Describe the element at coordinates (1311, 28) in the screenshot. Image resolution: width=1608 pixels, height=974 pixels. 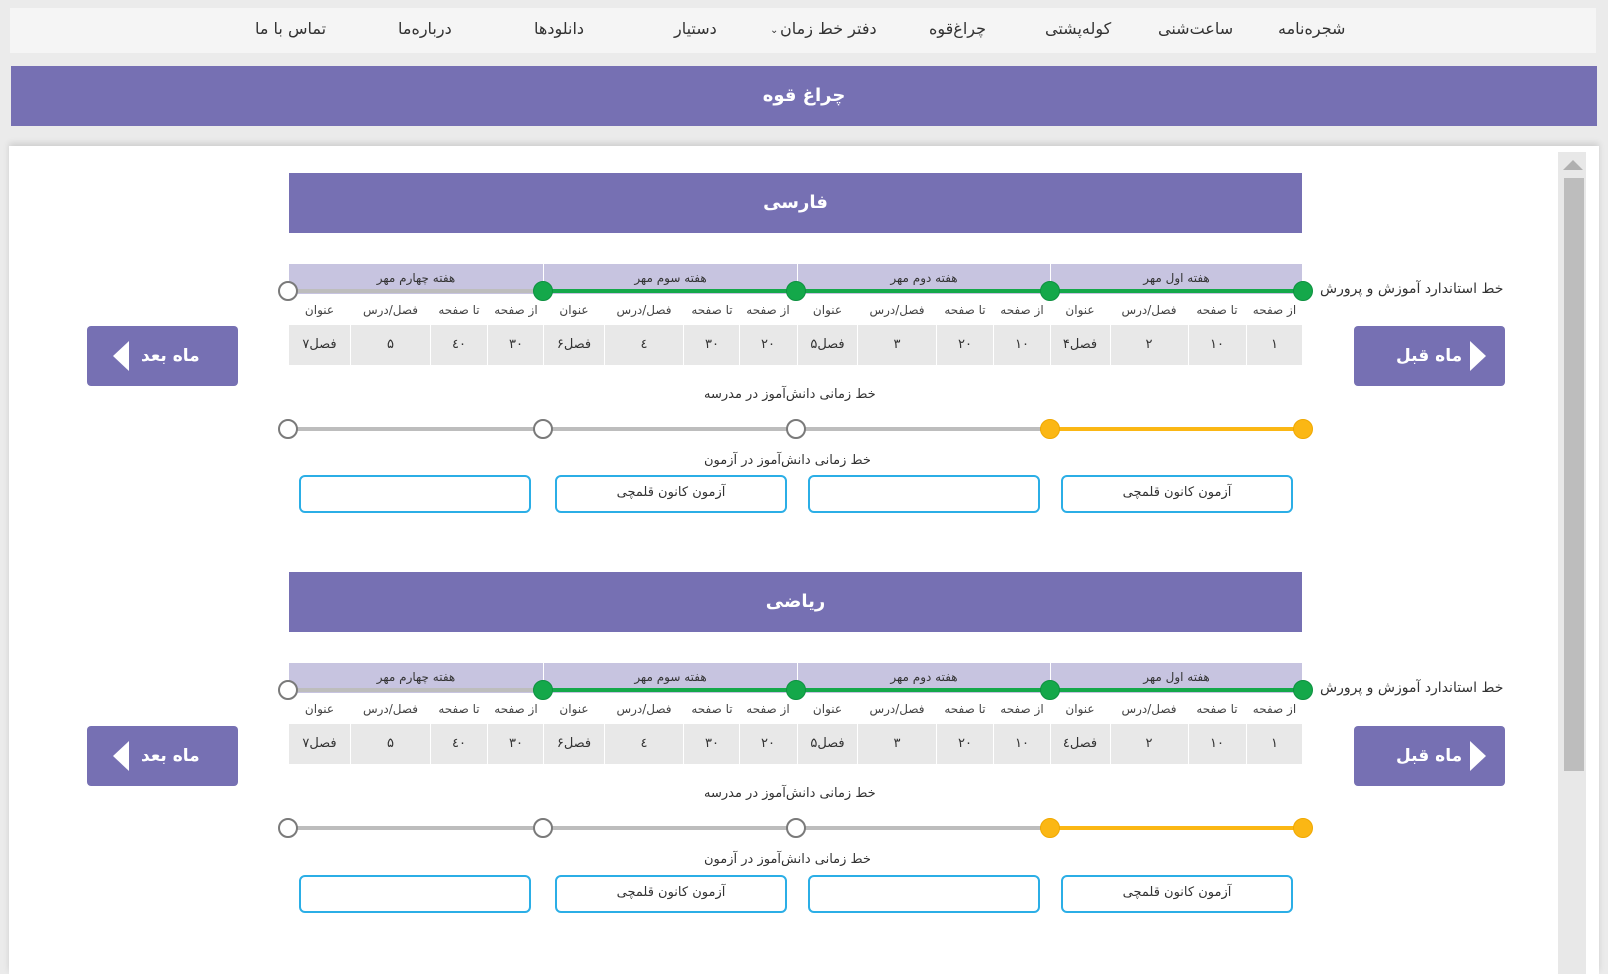
I see `nav-item-family-tree: شجره‌نامه` at that location.